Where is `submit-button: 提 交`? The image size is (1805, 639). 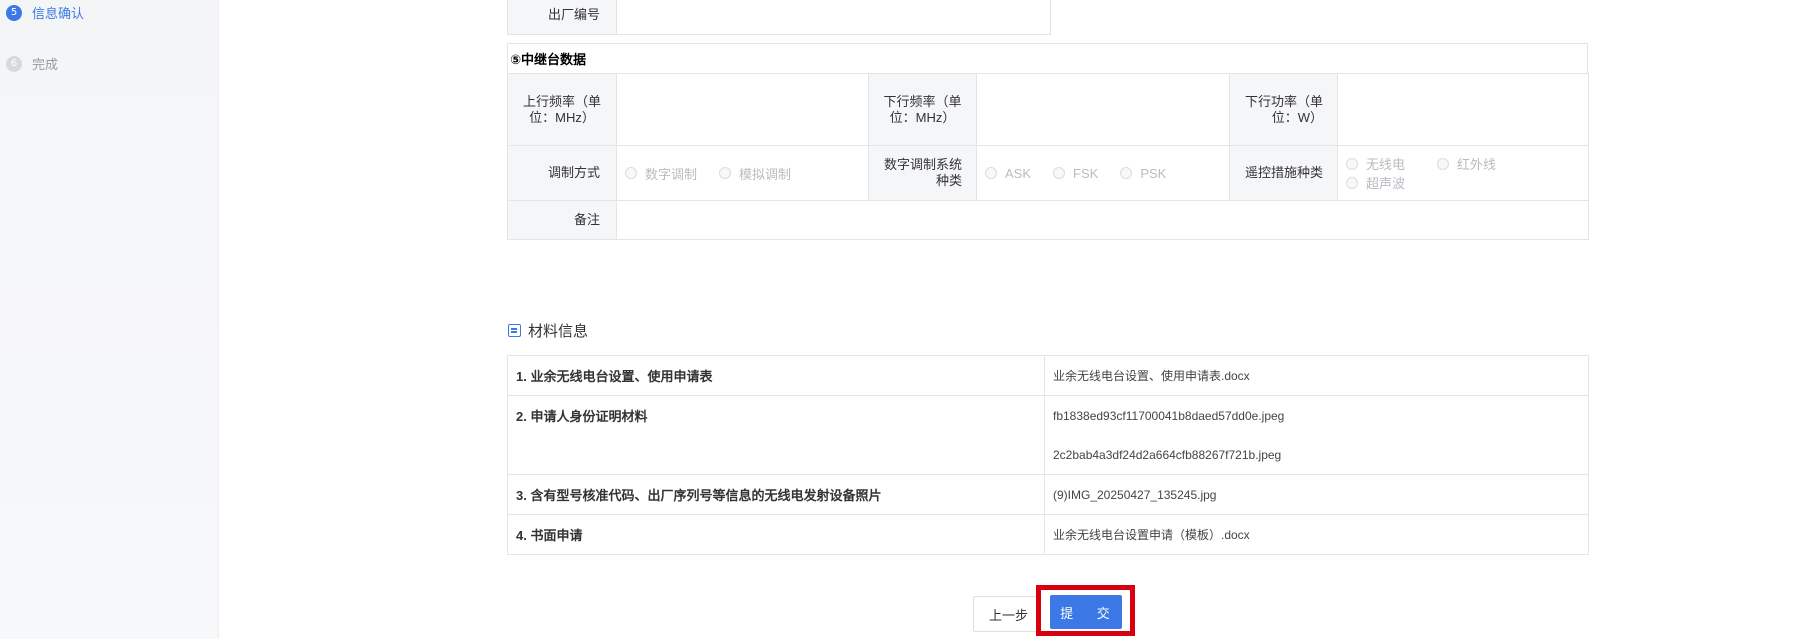 submit-button: 提 交 is located at coordinates (1086, 612).